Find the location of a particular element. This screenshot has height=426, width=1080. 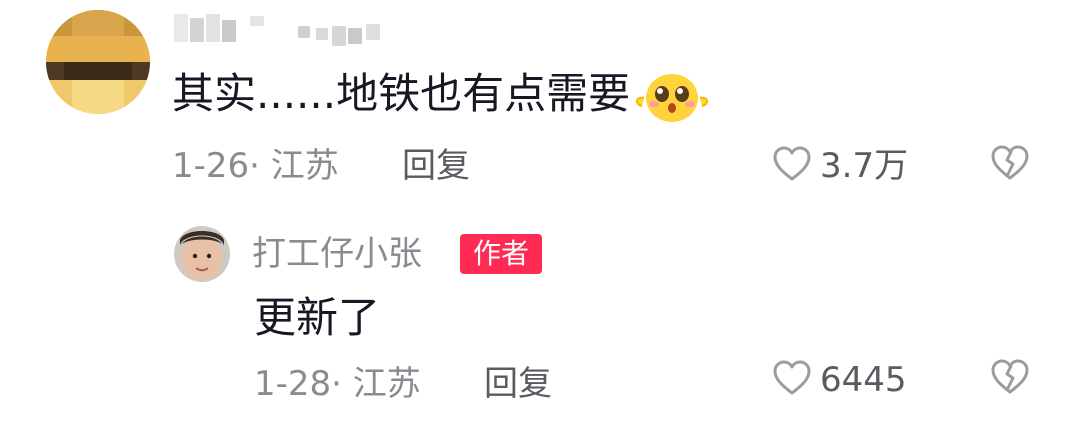

author-badge: 作者 is located at coordinates (501, 254).